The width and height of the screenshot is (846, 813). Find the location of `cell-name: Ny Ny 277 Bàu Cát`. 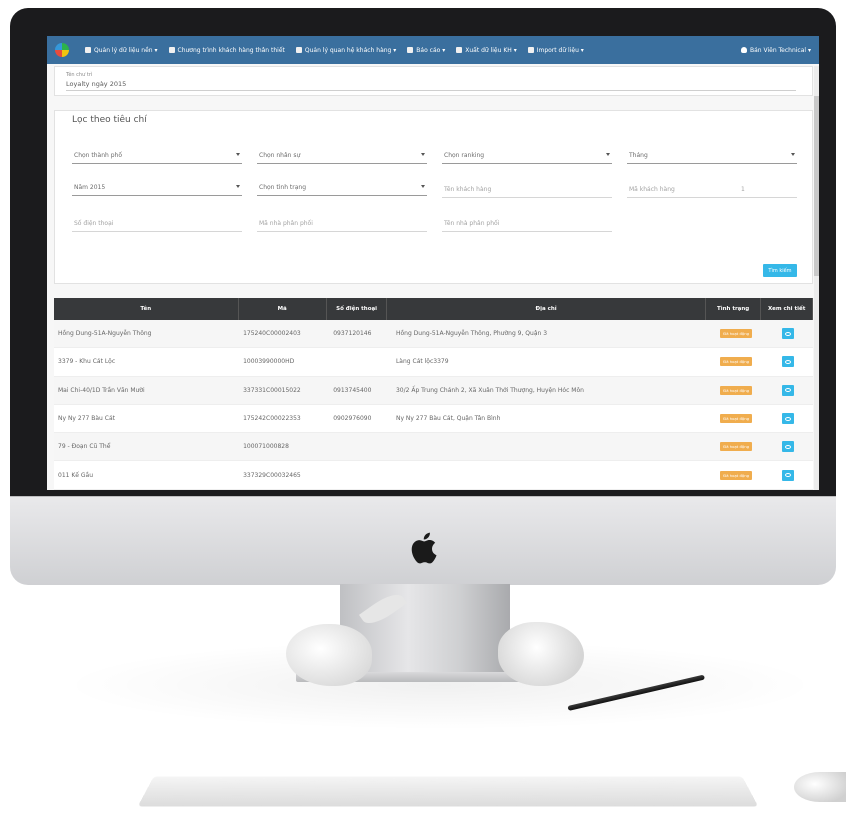

cell-name: Ny Ny 277 Bàu Cát is located at coordinates (86, 419).